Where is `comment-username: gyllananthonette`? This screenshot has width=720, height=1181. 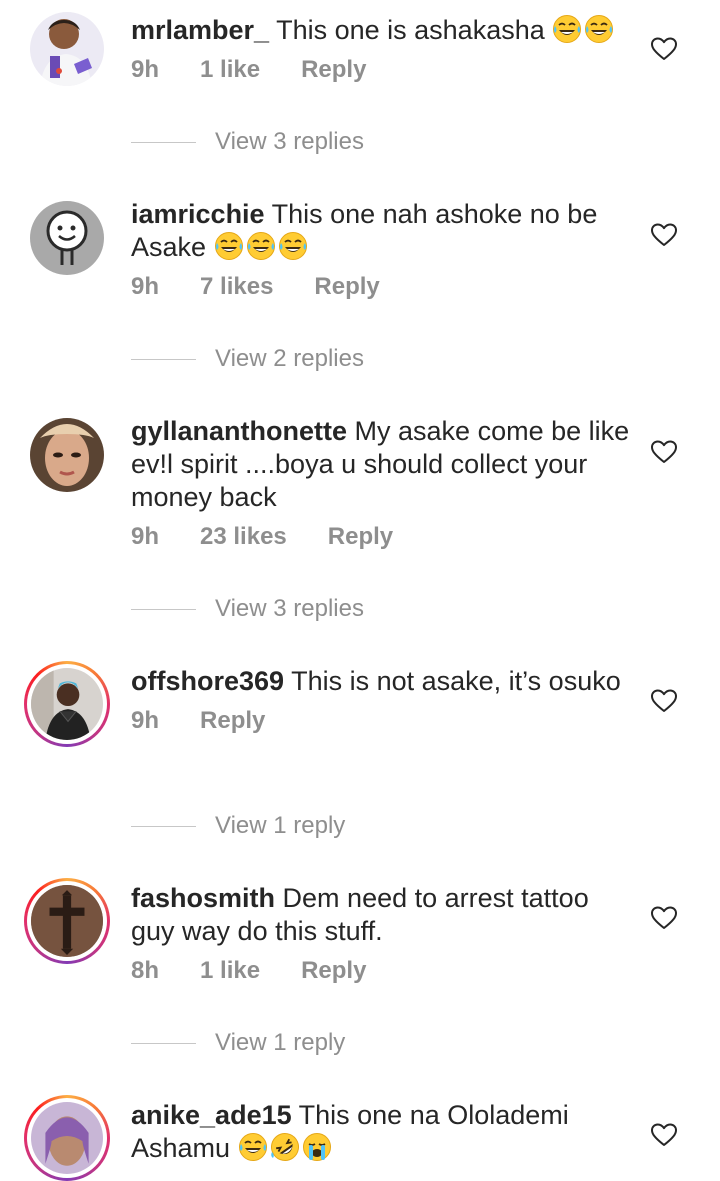
comment-username: gyllananthonette is located at coordinates (239, 431).